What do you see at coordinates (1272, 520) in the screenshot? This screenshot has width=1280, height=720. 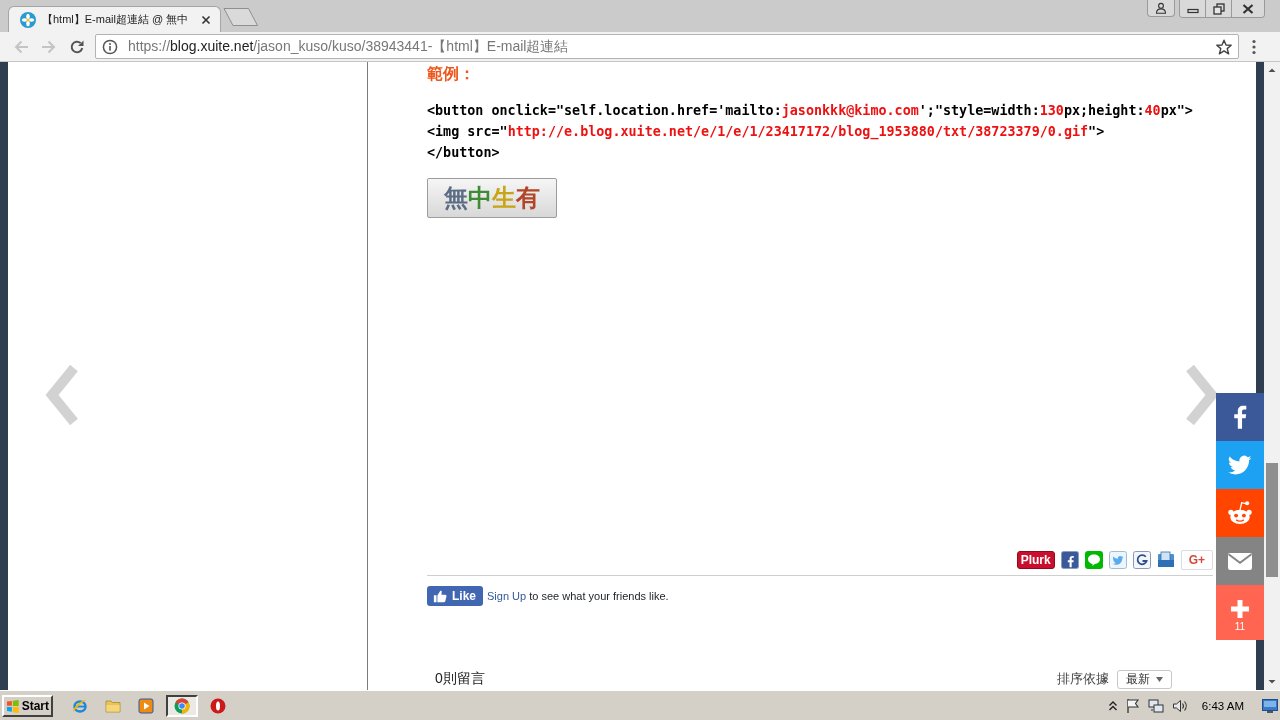 I see `scrollbar-thumb` at bounding box center [1272, 520].